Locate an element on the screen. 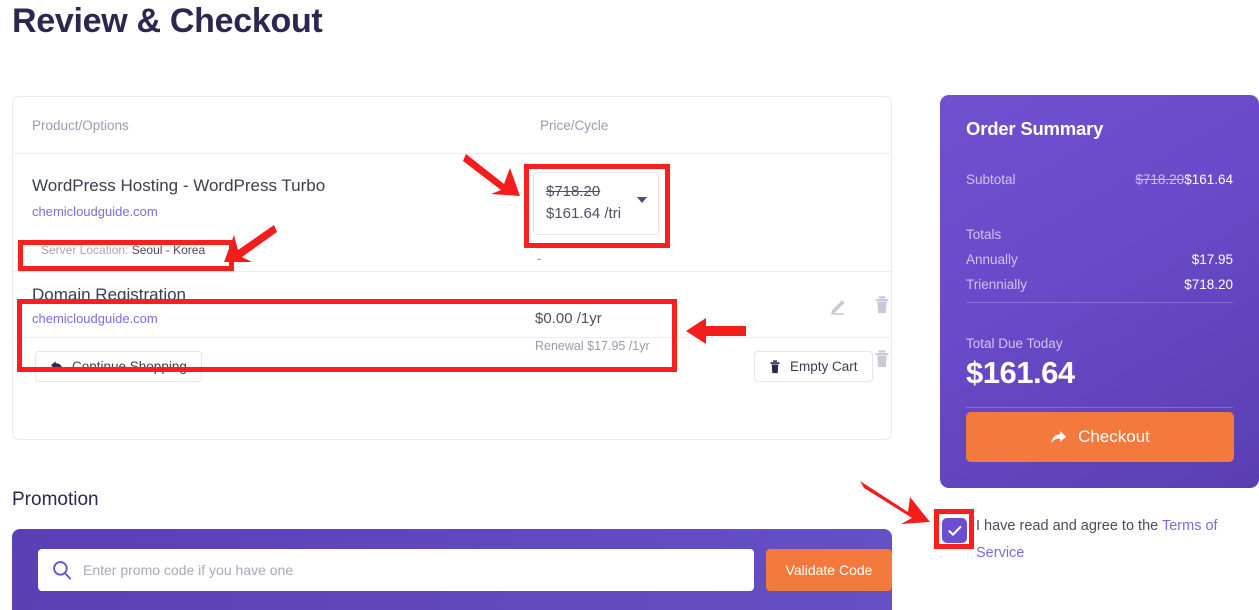  validate-code-button: Validate Code is located at coordinates (829, 570).